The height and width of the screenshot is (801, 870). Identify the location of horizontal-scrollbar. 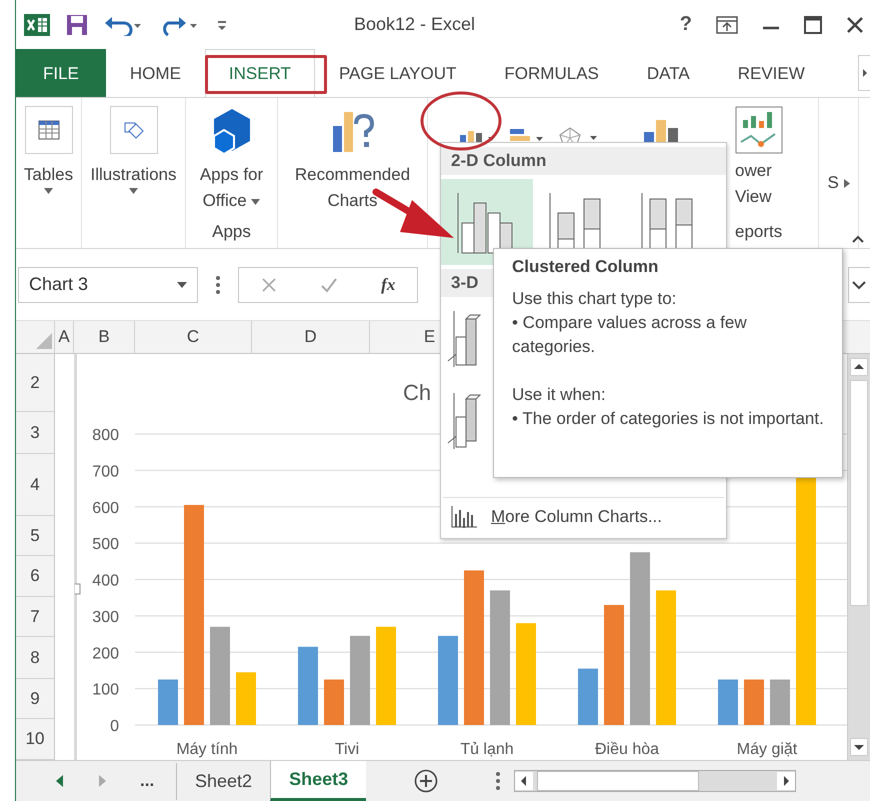
(655, 781).